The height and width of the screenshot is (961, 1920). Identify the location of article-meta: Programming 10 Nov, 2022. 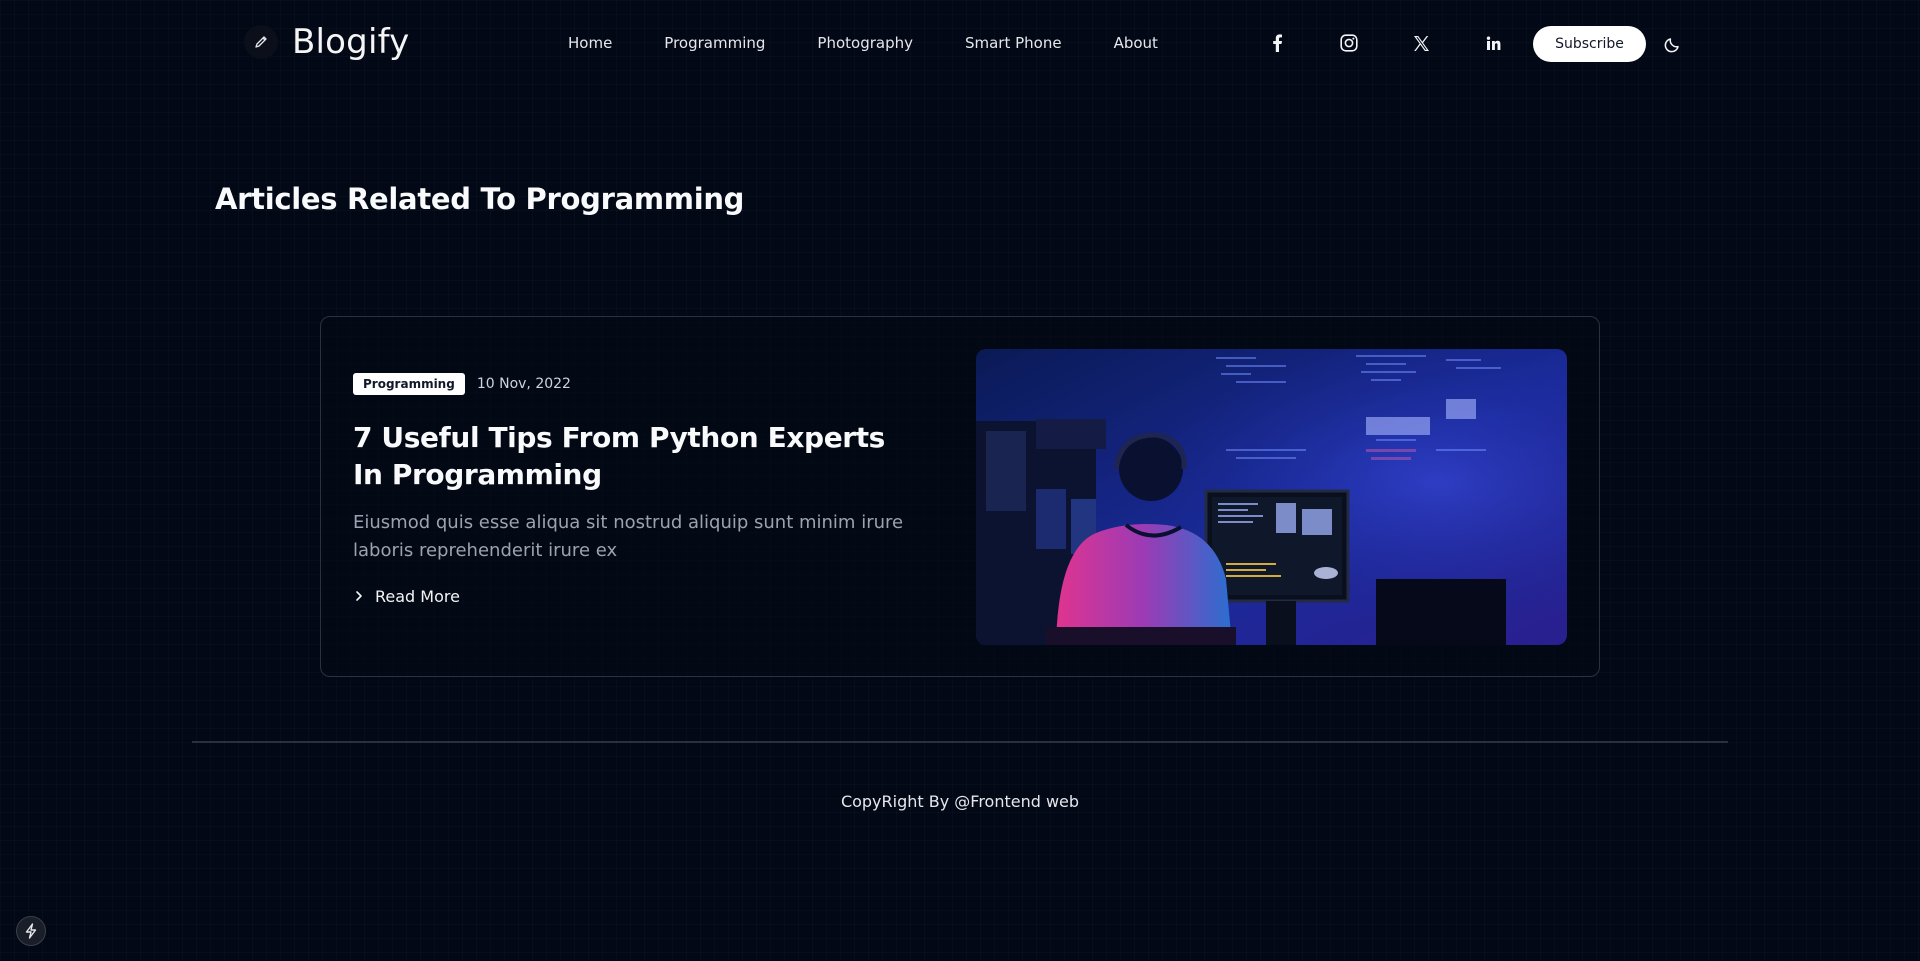
(462, 384).